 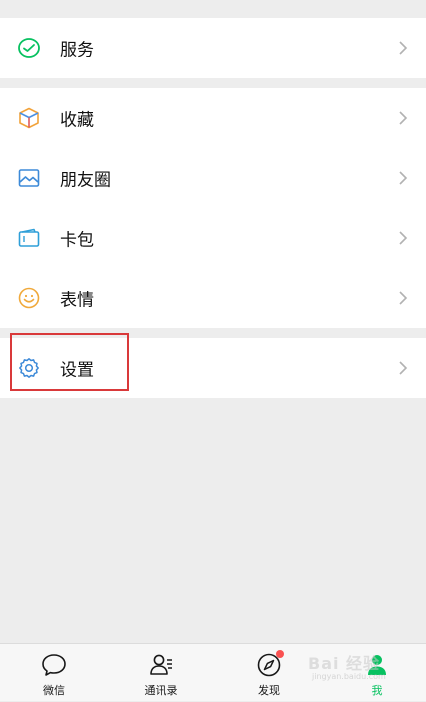 What do you see at coordinates (29, 238) in the screenshot?
I see `card-wallet-icon` at bounding box center [29, 238].